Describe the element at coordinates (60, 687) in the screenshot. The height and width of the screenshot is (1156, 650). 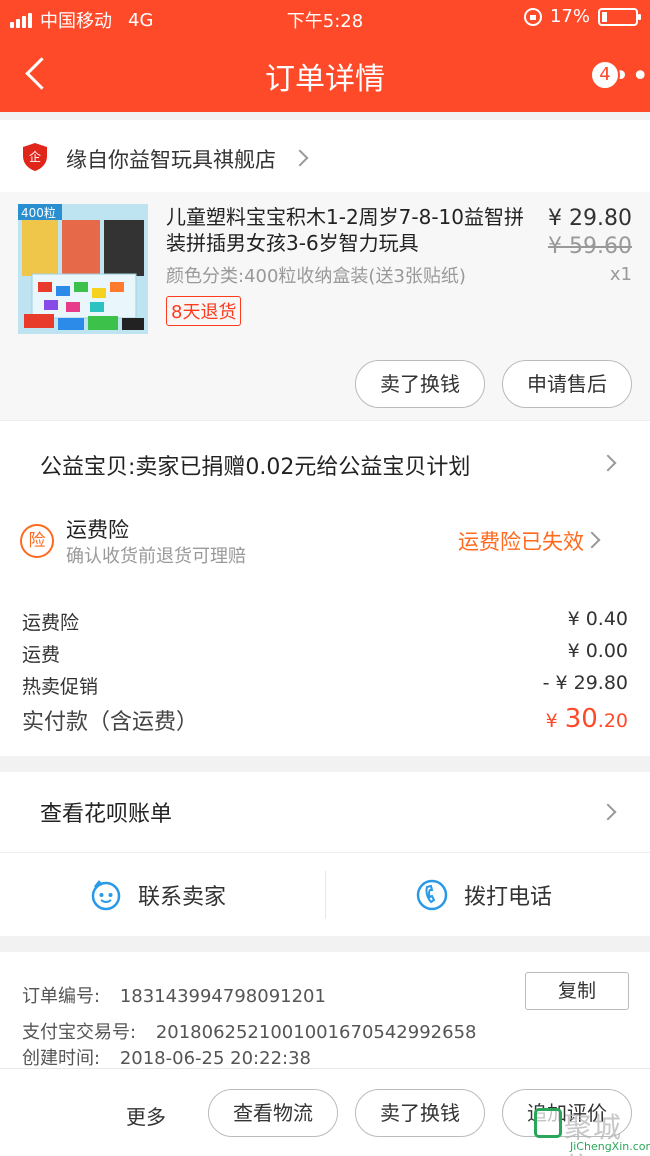
I see `fee-label: 热卖促销` at that location.